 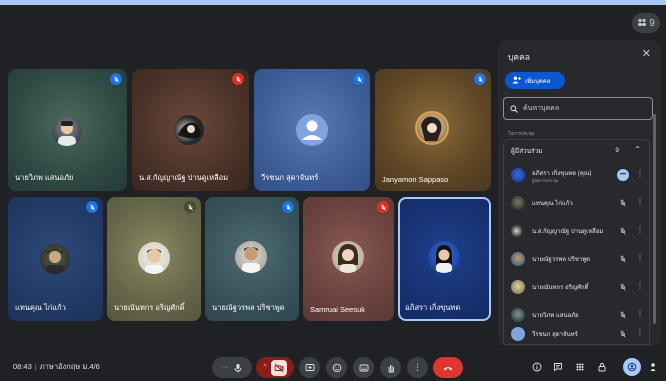 I want to click on layout-count: 9, so click(x=652, y=23).